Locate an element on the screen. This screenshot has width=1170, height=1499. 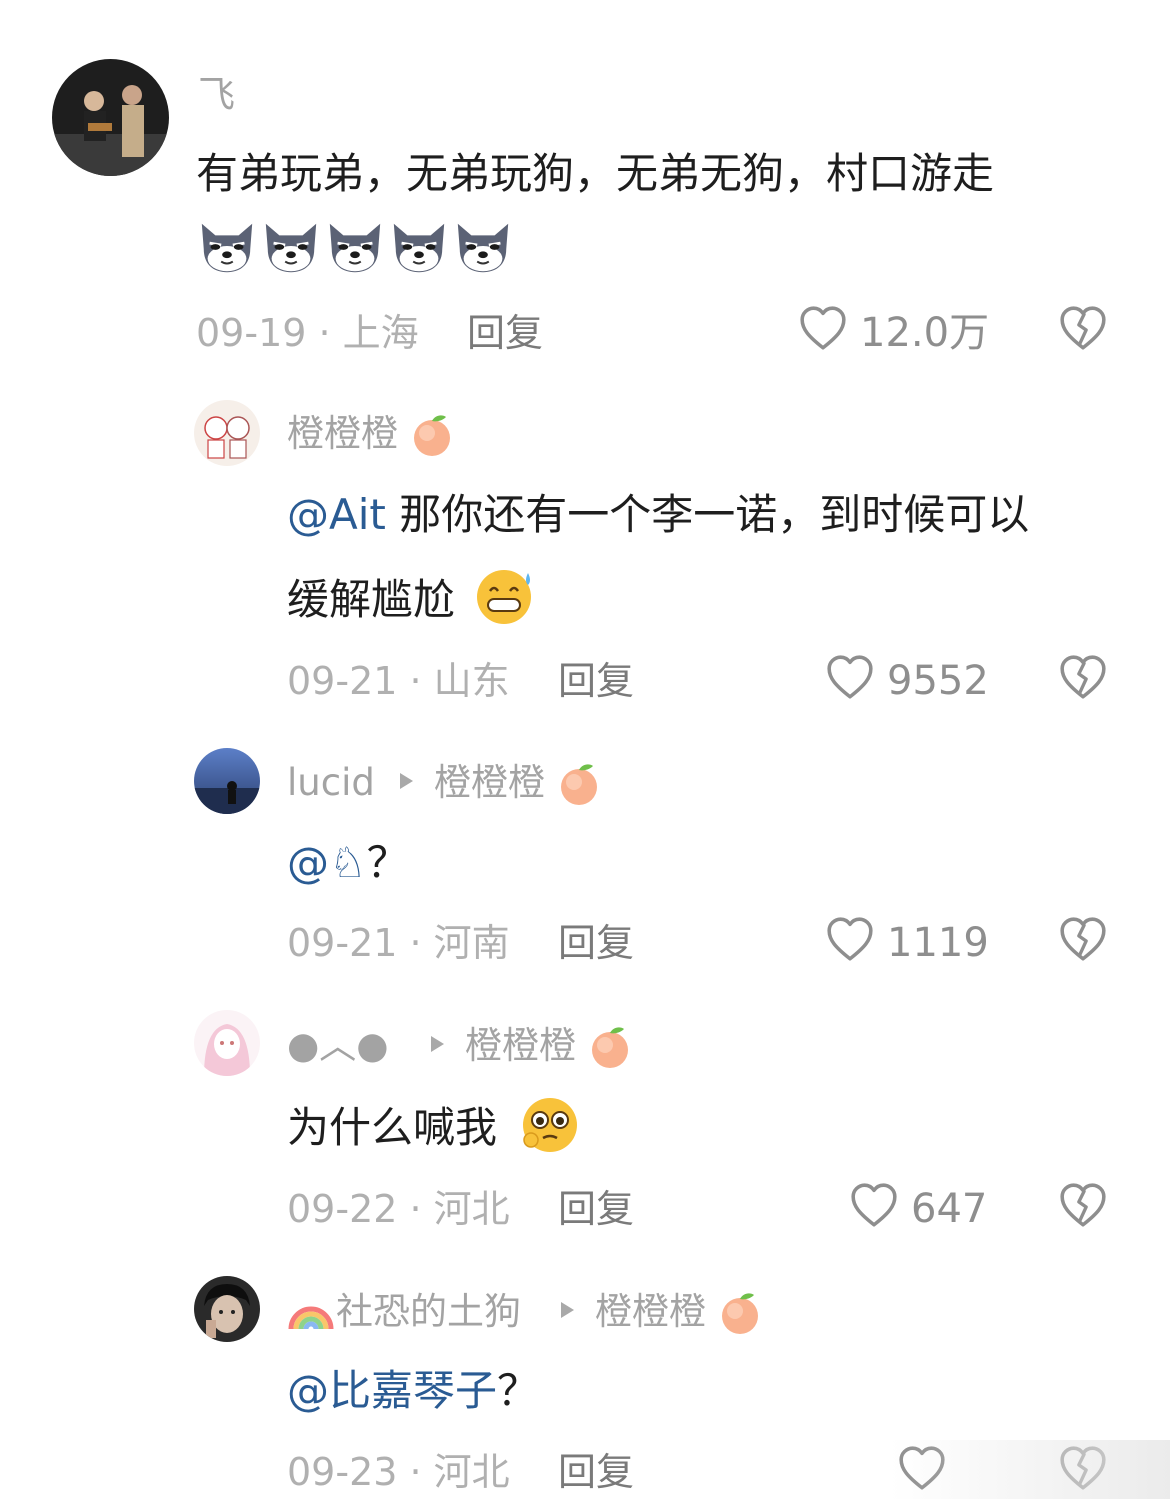
pleading-emoji-icon is located at coordinates (550, 1125).